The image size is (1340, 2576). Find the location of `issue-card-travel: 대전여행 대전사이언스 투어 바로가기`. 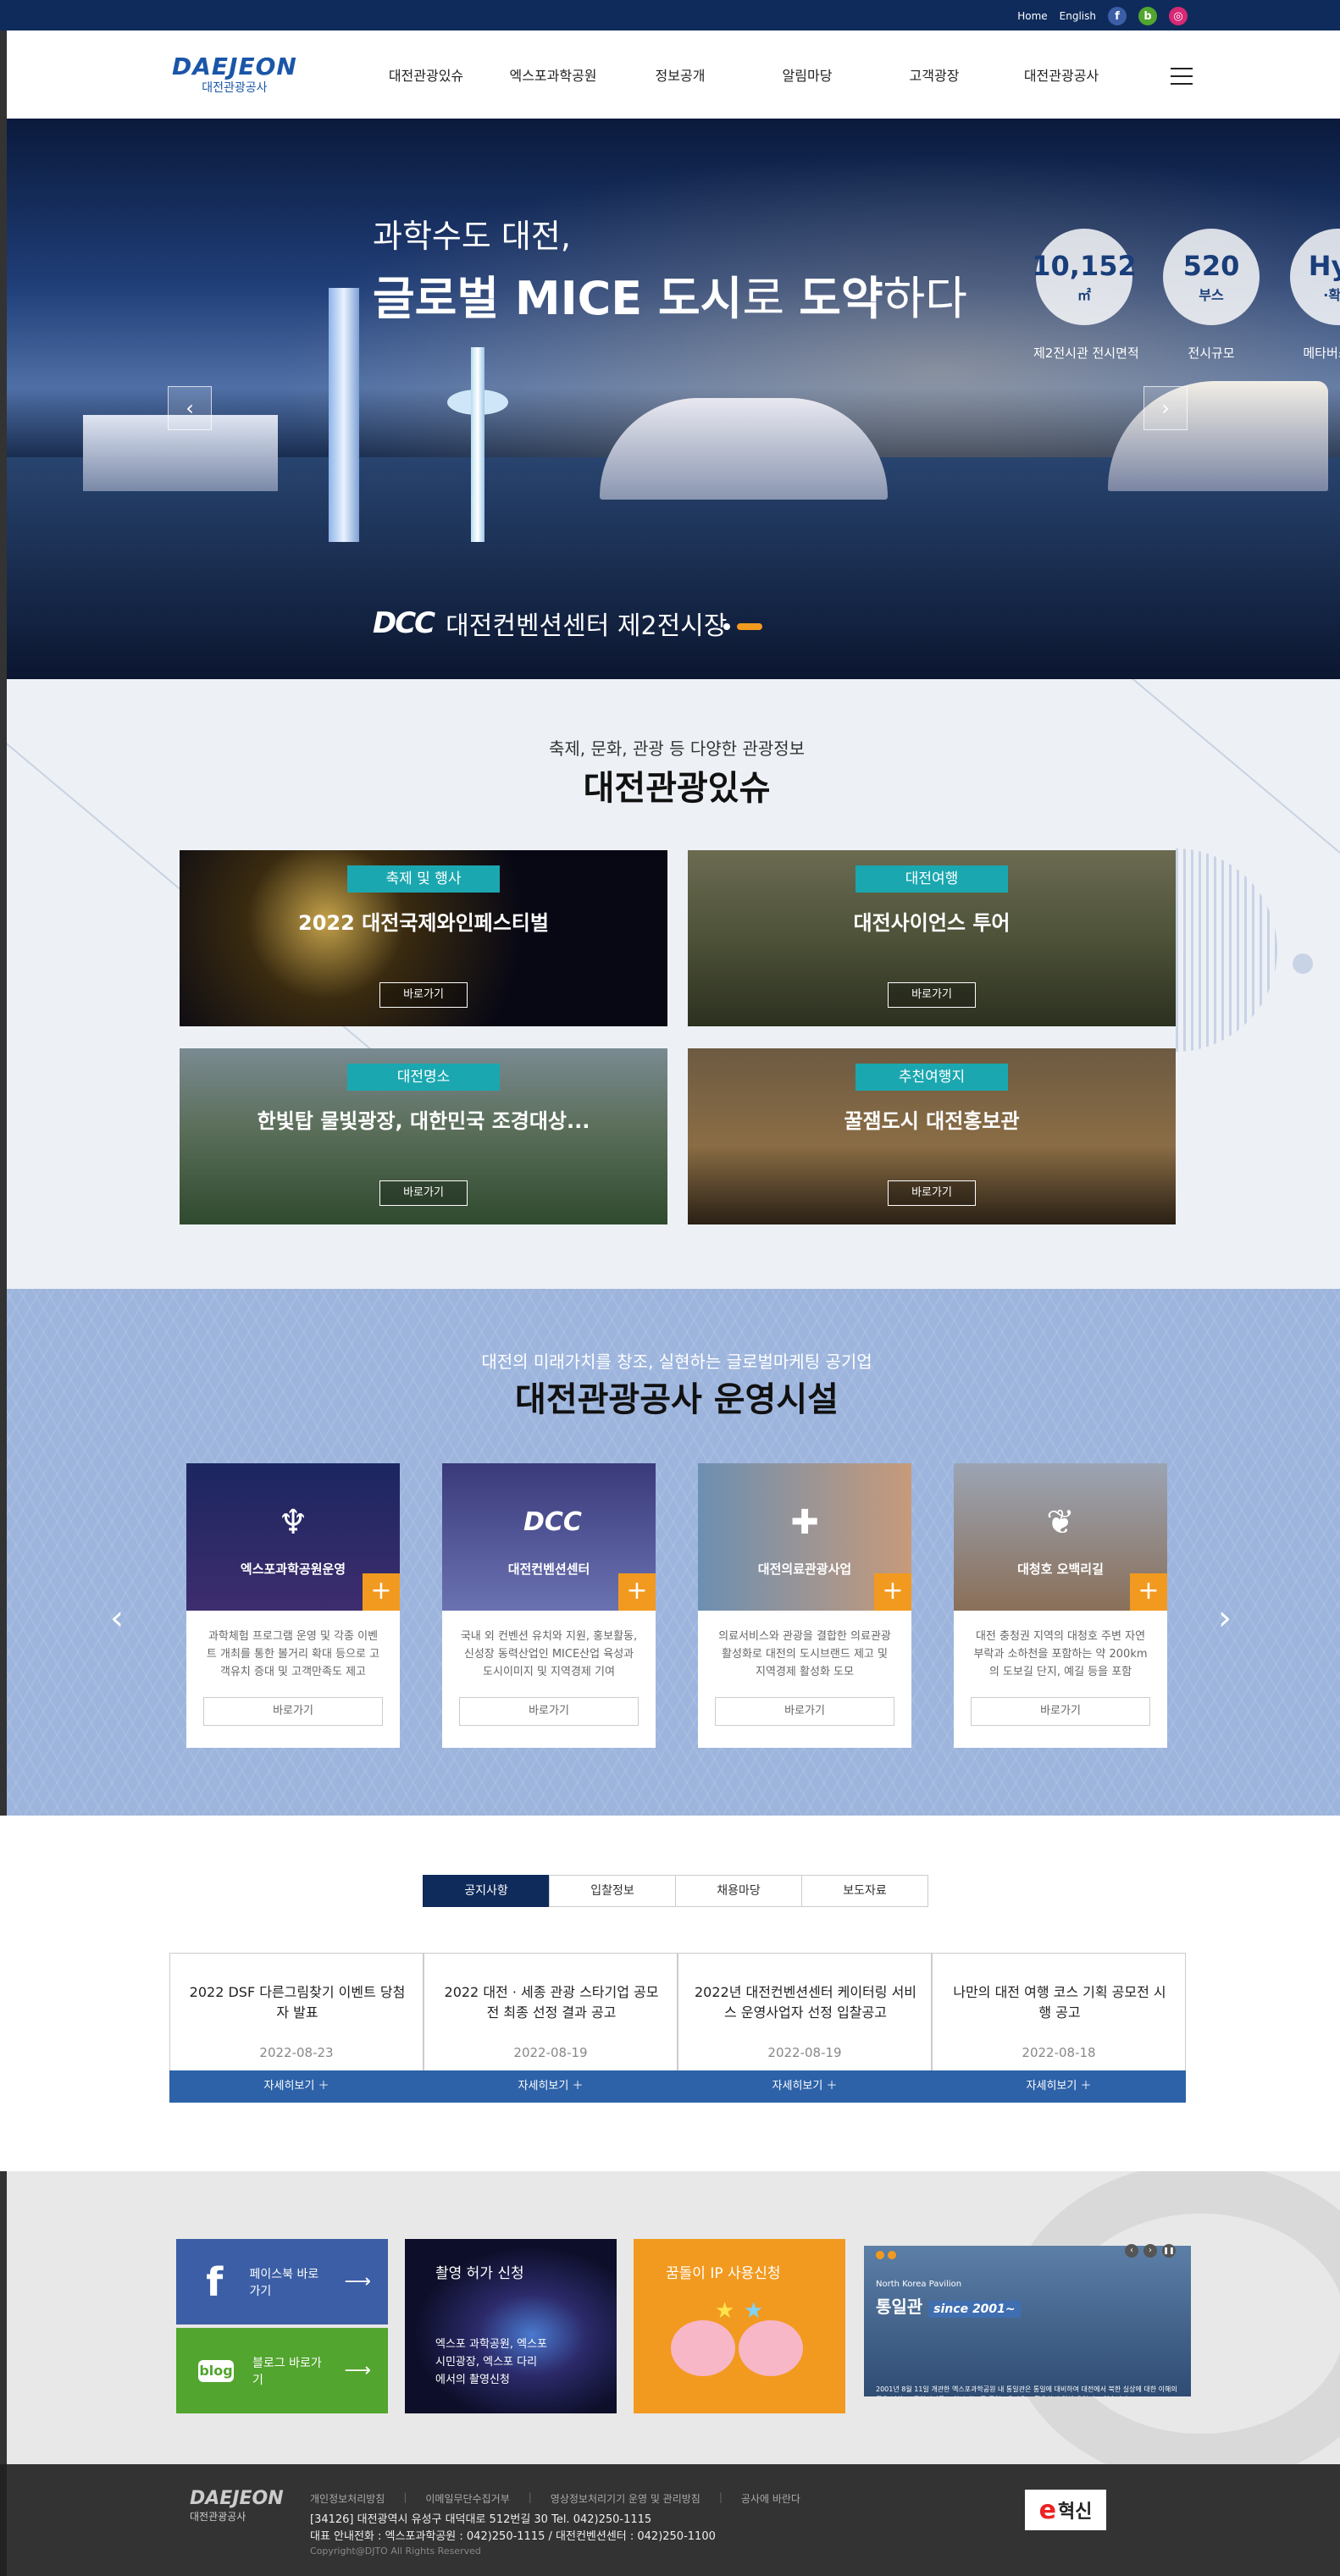

issue-card-travel: 대전여행 대전사이언스 투어 바로가기 is located at coordinates (932, 938).